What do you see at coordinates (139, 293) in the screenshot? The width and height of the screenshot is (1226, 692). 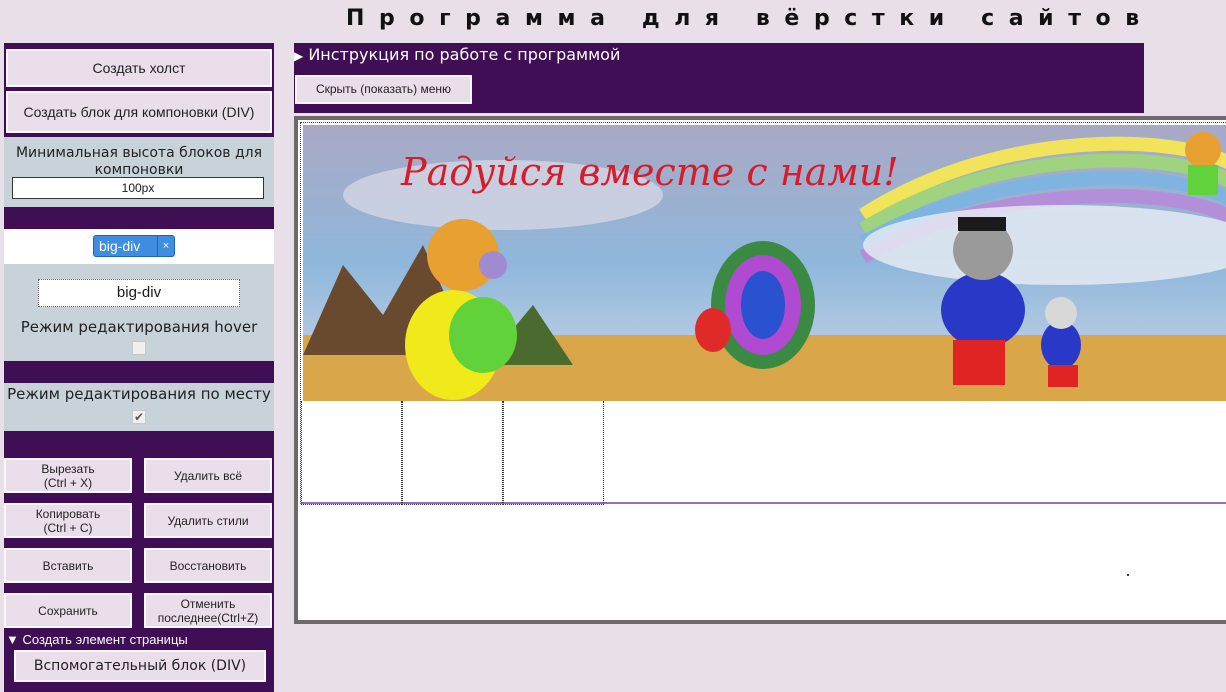 I see `class-name-input: big-div` at bounding box center [139, 293].